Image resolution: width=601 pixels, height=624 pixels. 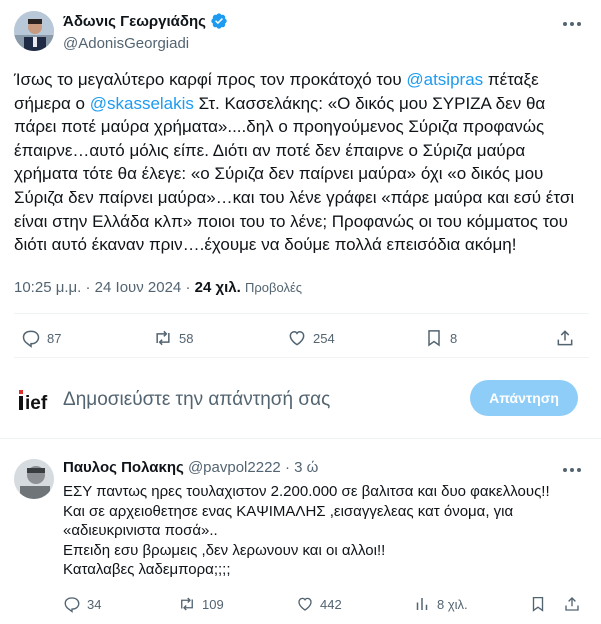 I want to click on reply-like-action: 442, so click(x=319, y=604).